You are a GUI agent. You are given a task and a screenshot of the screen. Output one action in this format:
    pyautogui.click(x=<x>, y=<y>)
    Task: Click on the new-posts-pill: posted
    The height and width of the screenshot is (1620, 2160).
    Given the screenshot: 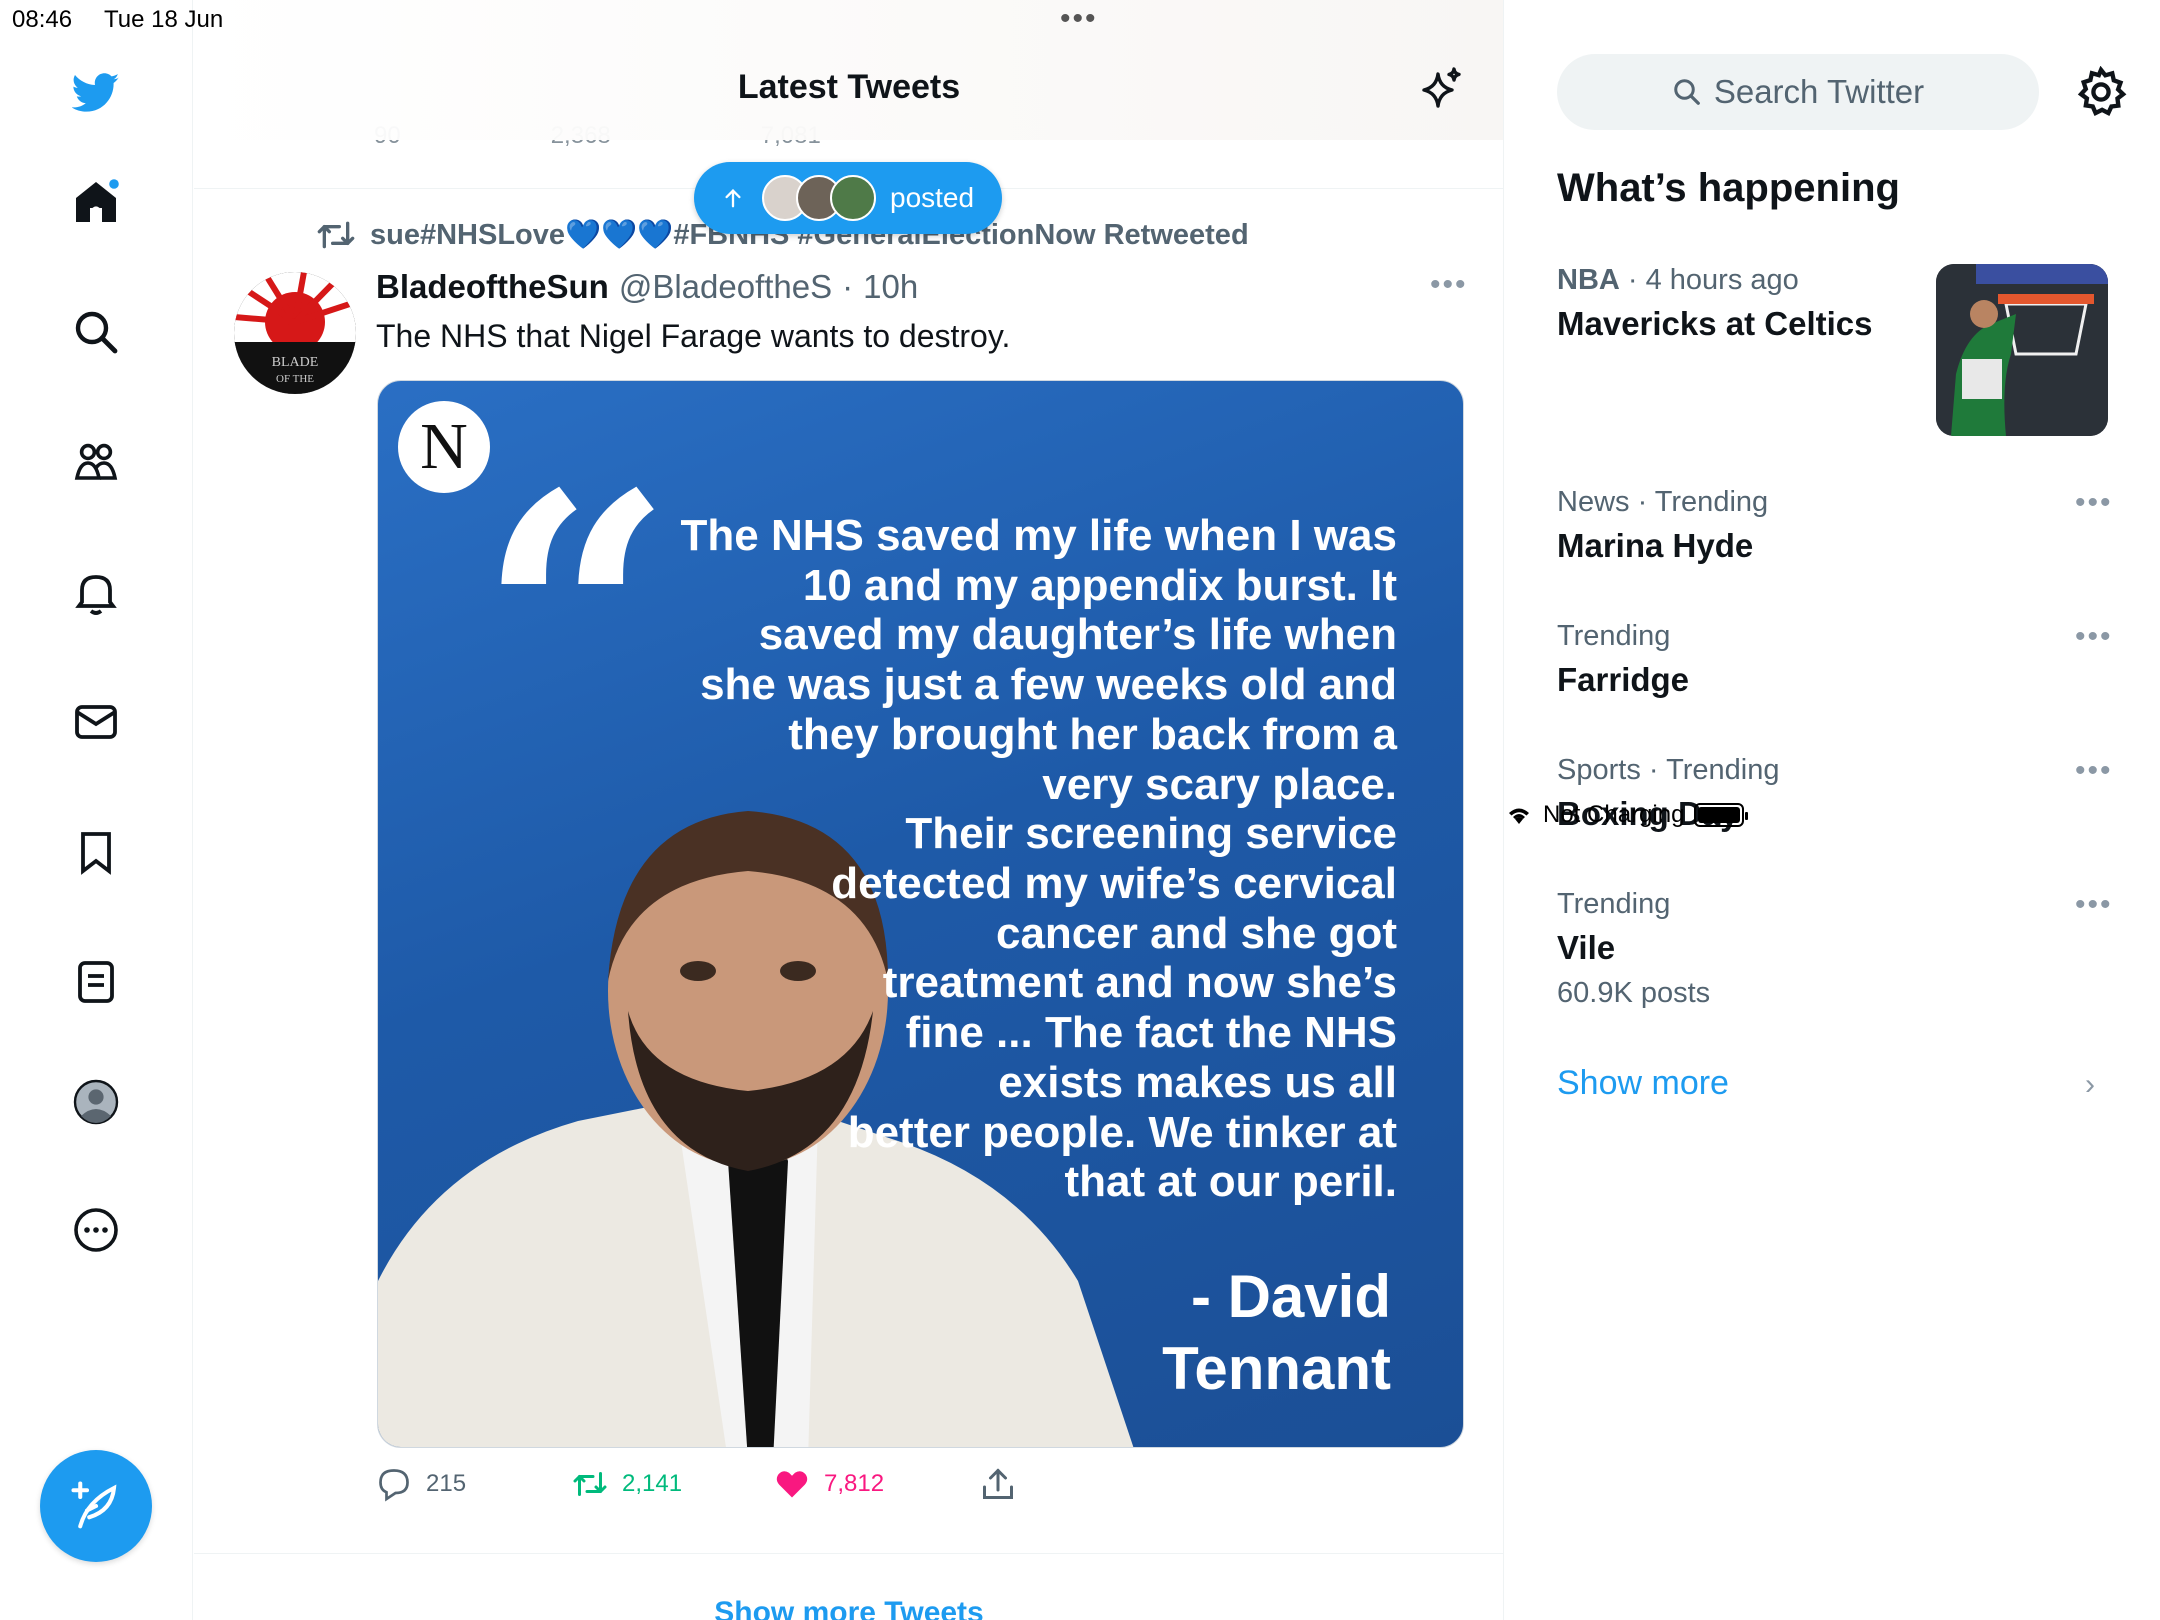 What is the action you would take?
    pyautogui.click(x=848, y=198)
    